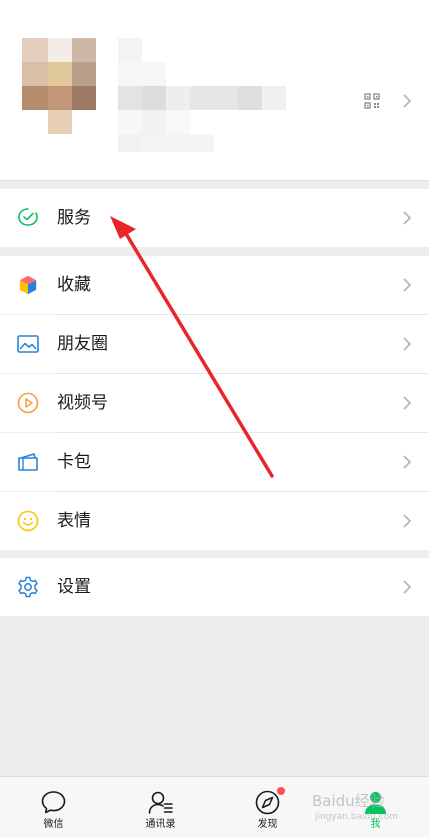  I want to click on favorites-label: 收藏, so click(74, 285).